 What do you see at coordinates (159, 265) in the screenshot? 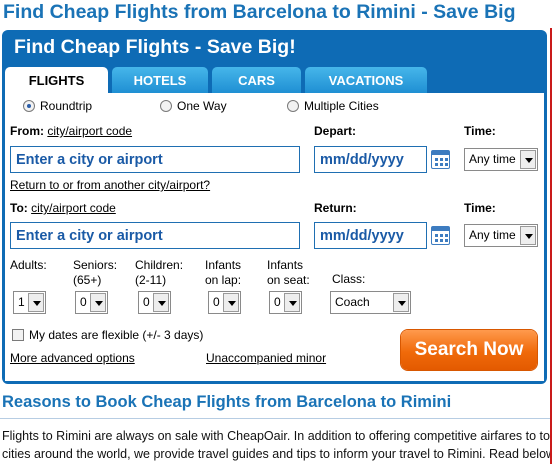
I see `children-label: Children:` at bounding box center [159, 265].